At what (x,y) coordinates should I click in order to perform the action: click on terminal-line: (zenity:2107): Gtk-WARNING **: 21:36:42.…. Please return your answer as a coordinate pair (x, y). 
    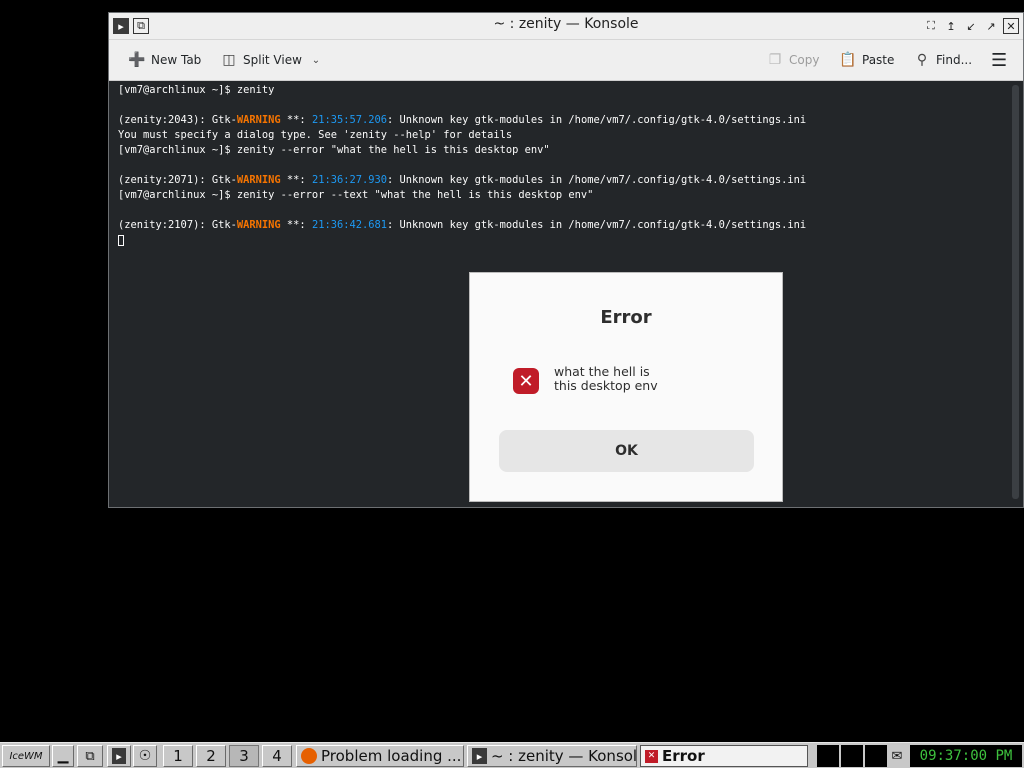
    Looking at the image, I should click on (462, 225).